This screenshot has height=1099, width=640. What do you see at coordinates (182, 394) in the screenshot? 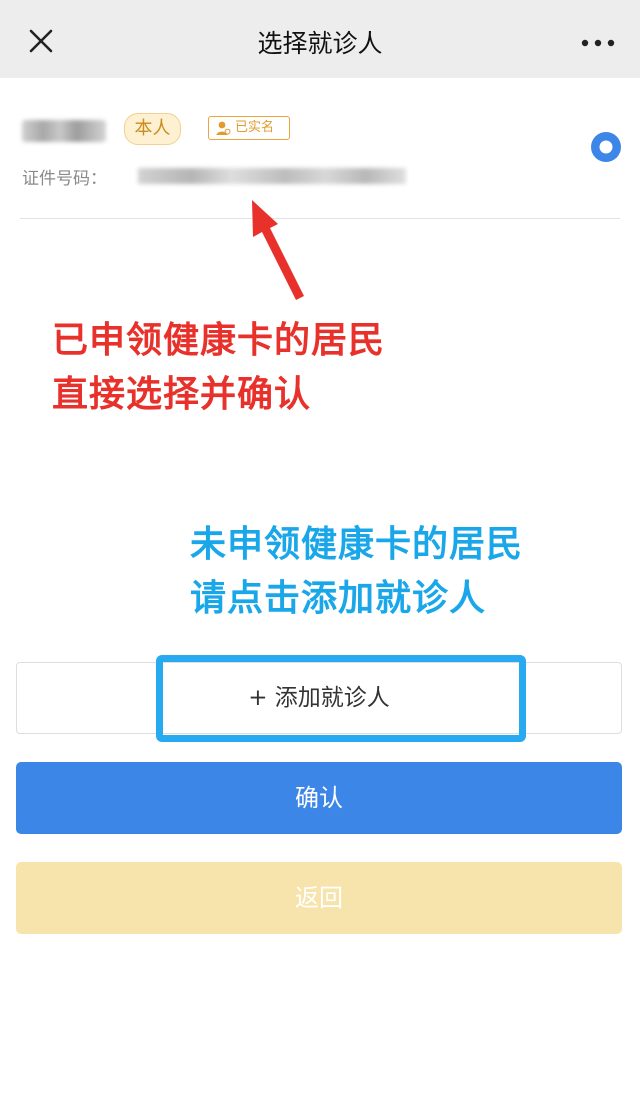
I see `annotation-red-line-2: 直接选择并确认` at bounding box center [182, 394].